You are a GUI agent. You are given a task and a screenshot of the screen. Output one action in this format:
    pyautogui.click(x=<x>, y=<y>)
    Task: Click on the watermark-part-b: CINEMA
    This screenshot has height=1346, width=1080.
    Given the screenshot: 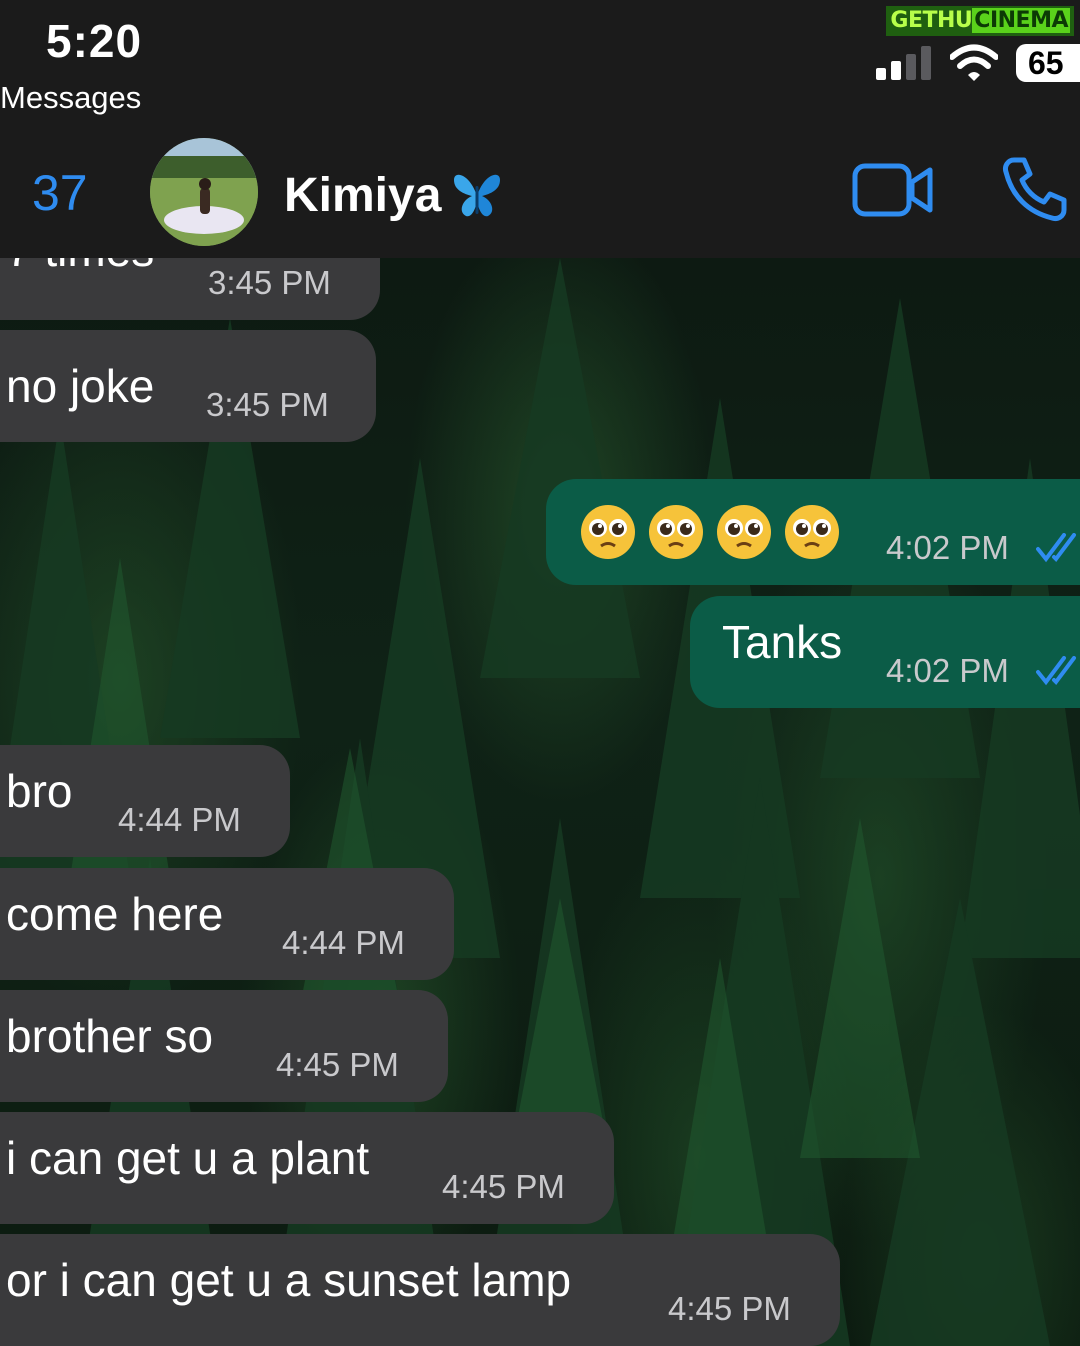 What is the action you would take?
    pyautogui.click(x=1021, y=20)
    